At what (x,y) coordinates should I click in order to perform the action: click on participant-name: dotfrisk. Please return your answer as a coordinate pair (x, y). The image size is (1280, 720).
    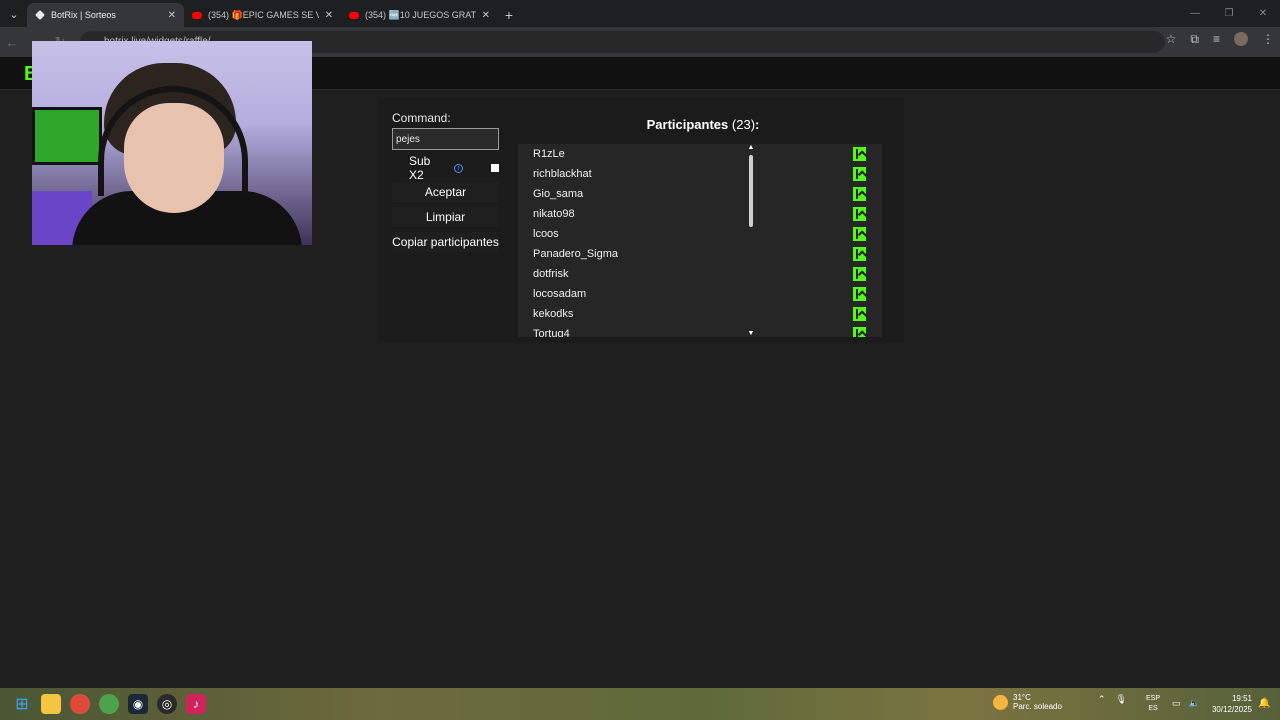
    Looking at the image, I should click on (551, 274).